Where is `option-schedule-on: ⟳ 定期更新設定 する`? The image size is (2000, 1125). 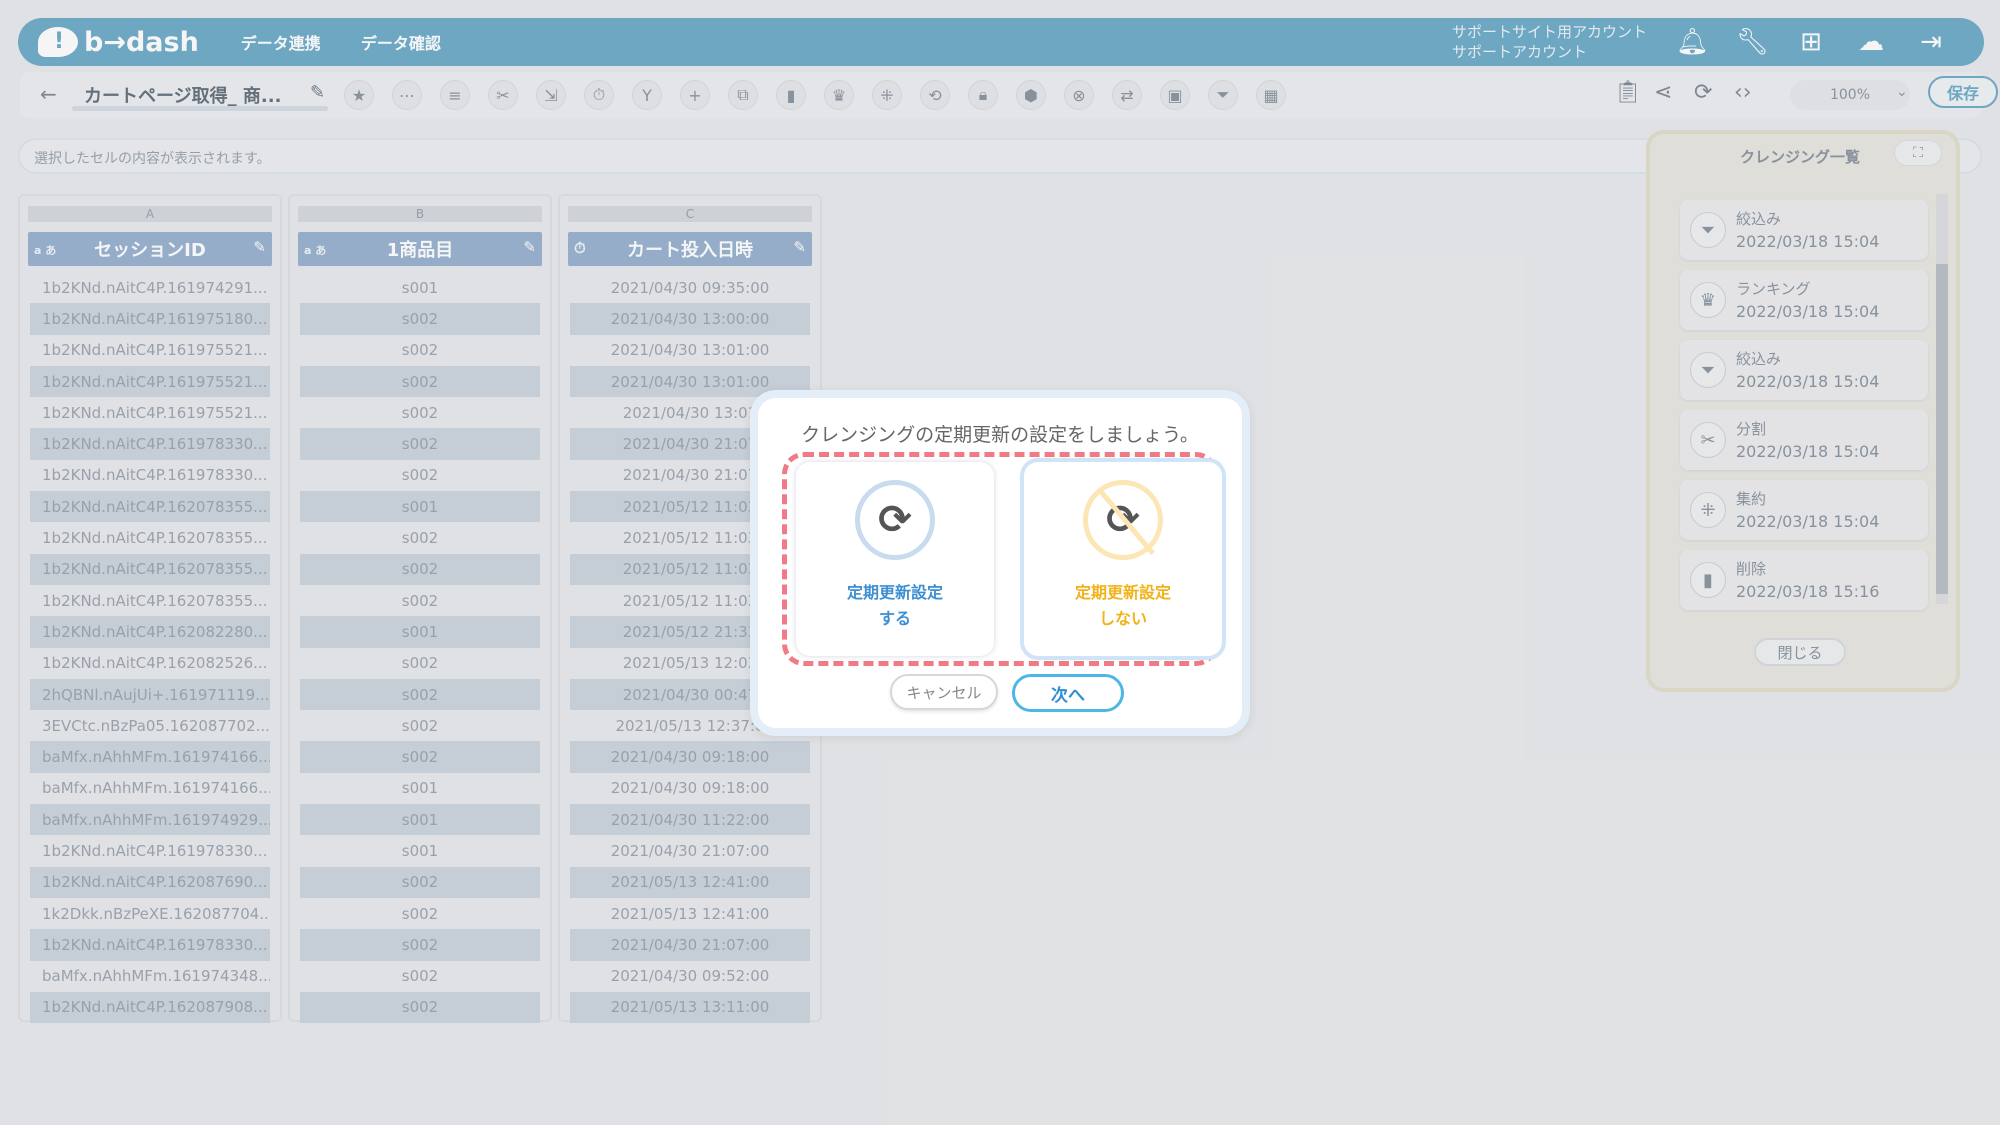 option-schedule-on: ⟳ 定期更新設定 する is located at coordinates (895, 559).